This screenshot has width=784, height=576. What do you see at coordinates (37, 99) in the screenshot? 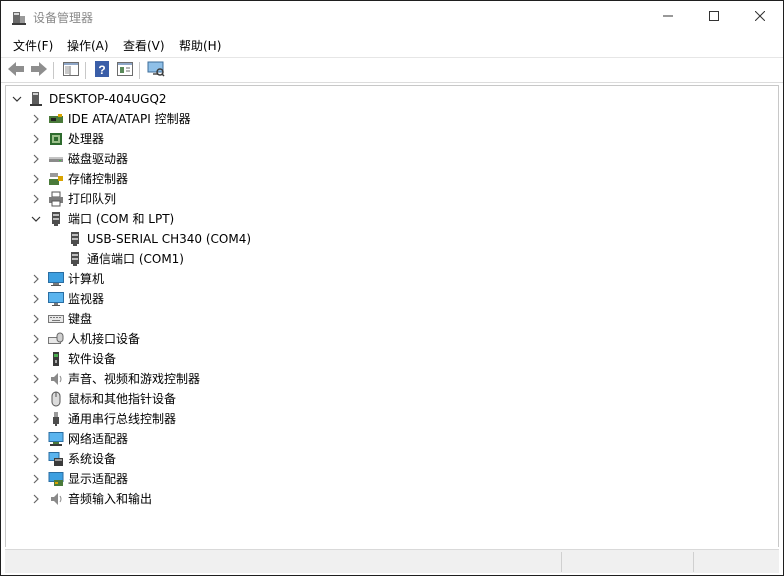
I see `computer-tower-icon` at bounding box center [37, 99].